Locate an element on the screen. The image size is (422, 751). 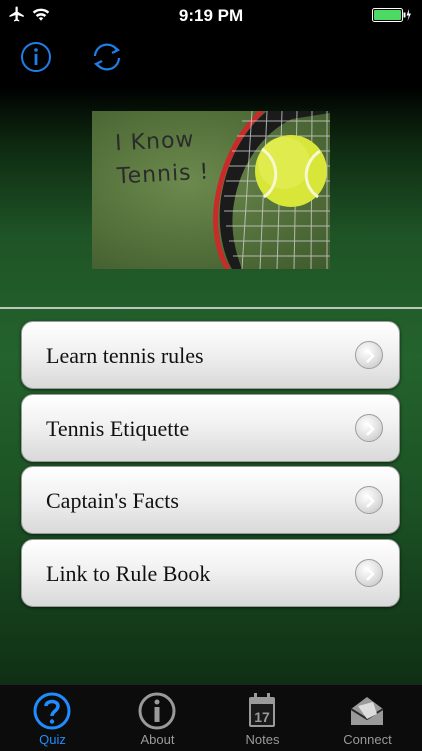
info-circle-icon is located at coordinates (36, 57).